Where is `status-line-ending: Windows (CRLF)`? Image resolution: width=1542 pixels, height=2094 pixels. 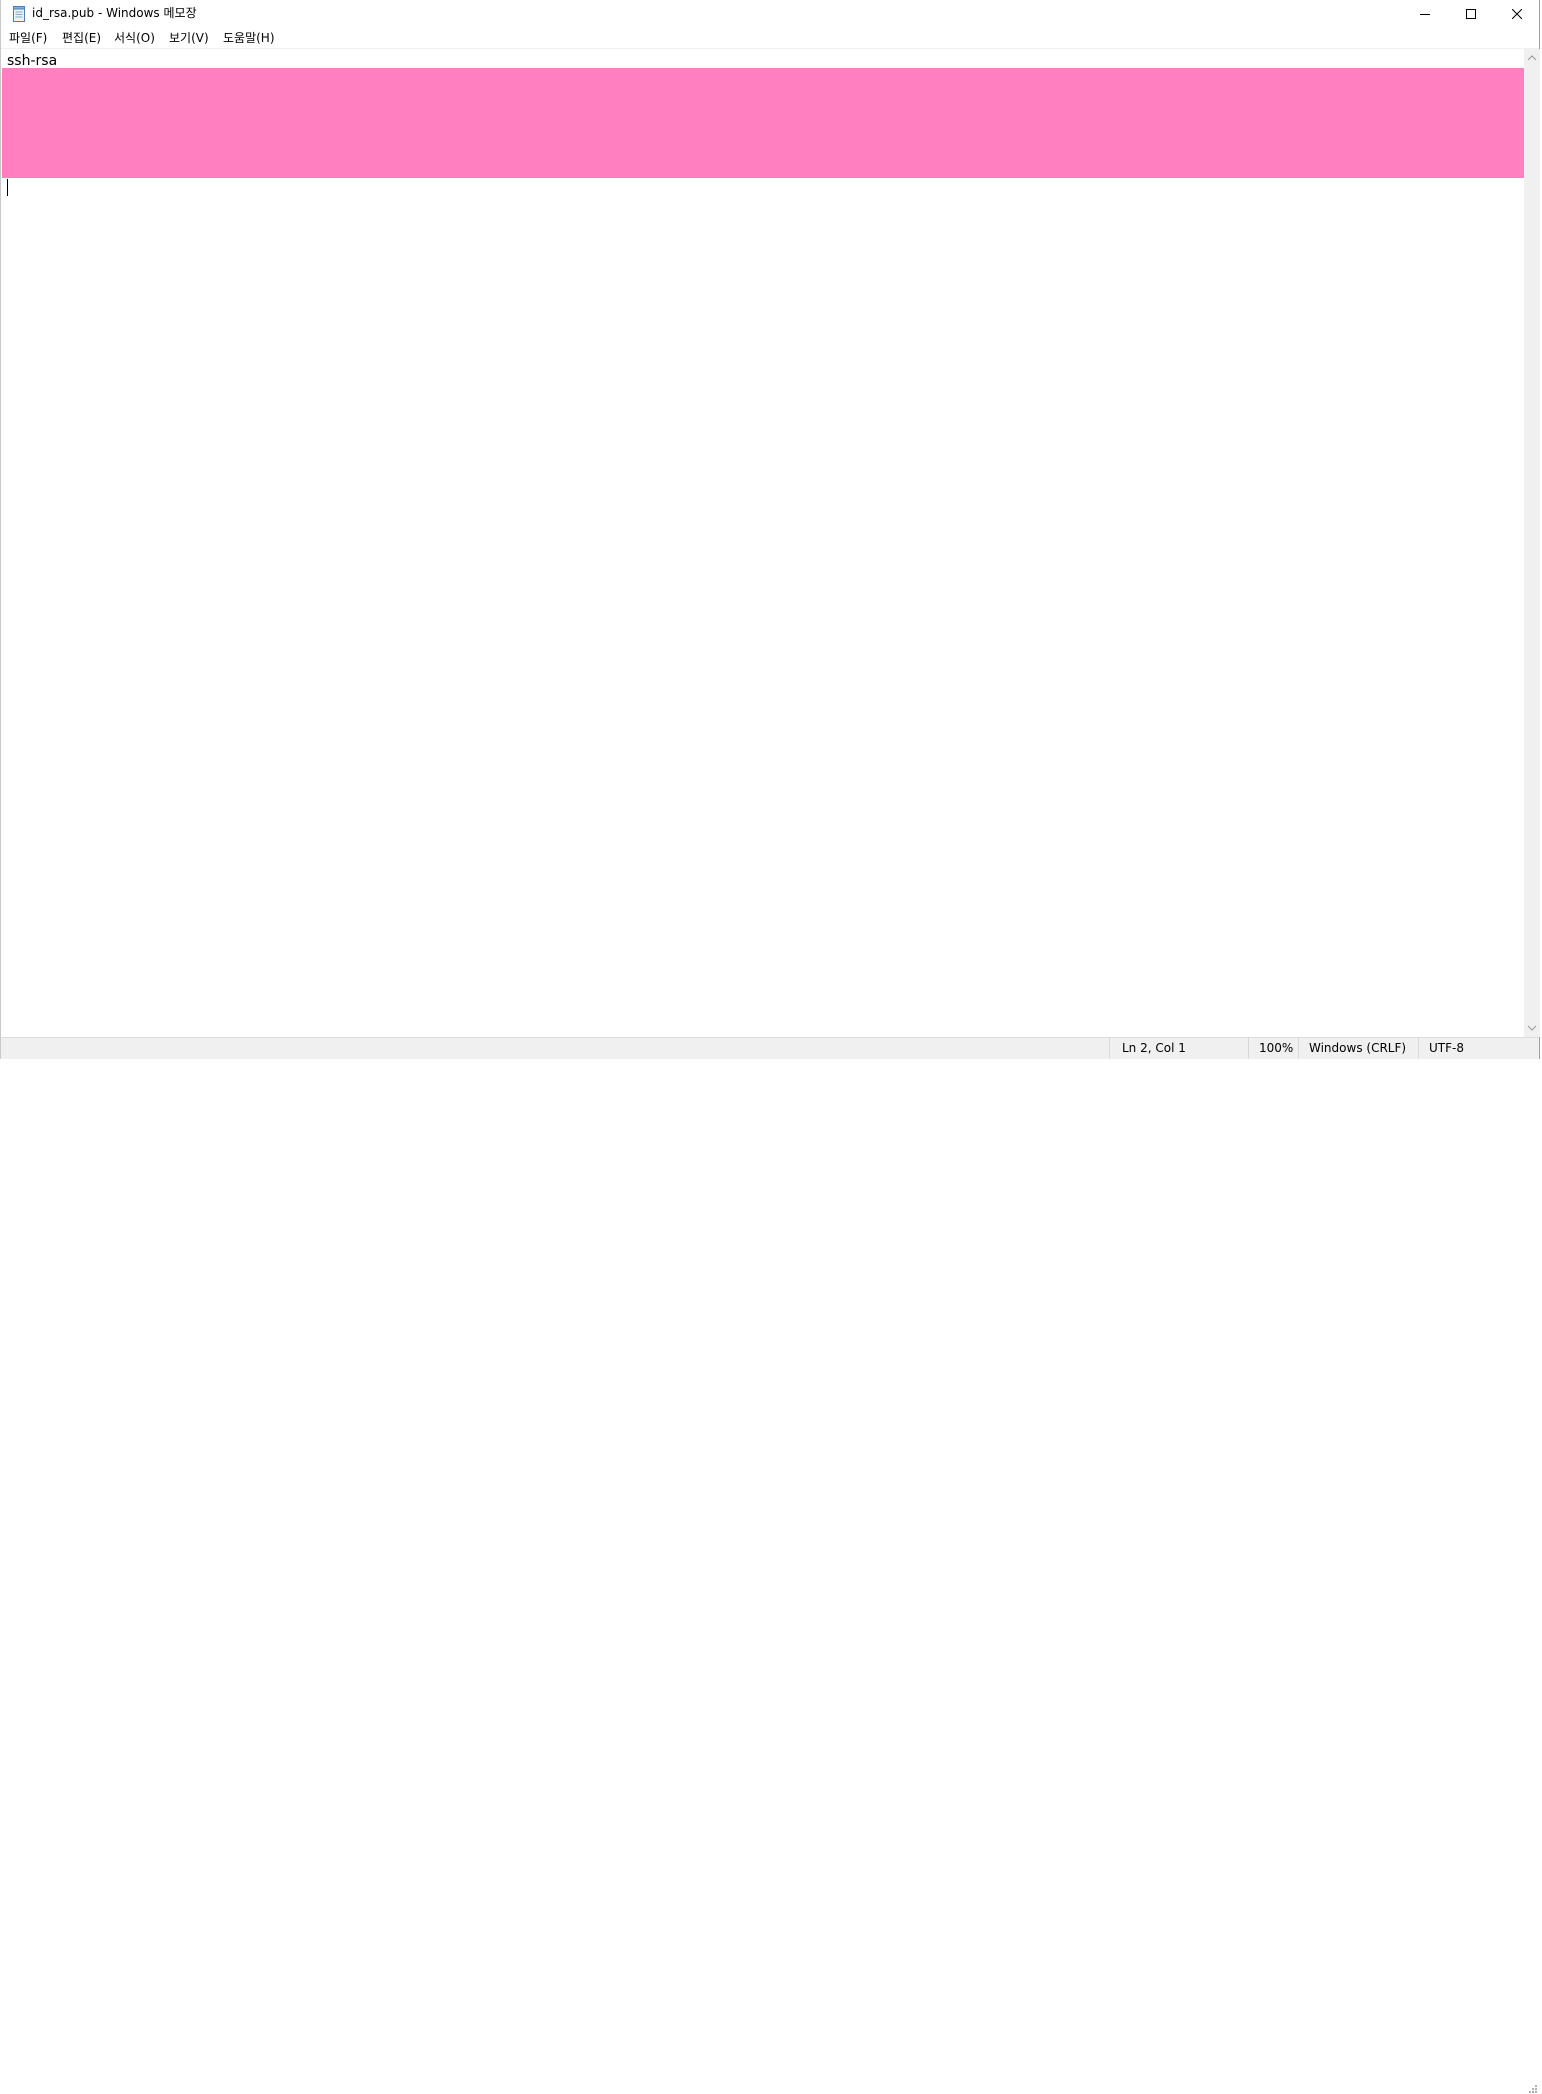
status-line-ending: Windows (CRLF) is located at coordinates (1363, 1048).